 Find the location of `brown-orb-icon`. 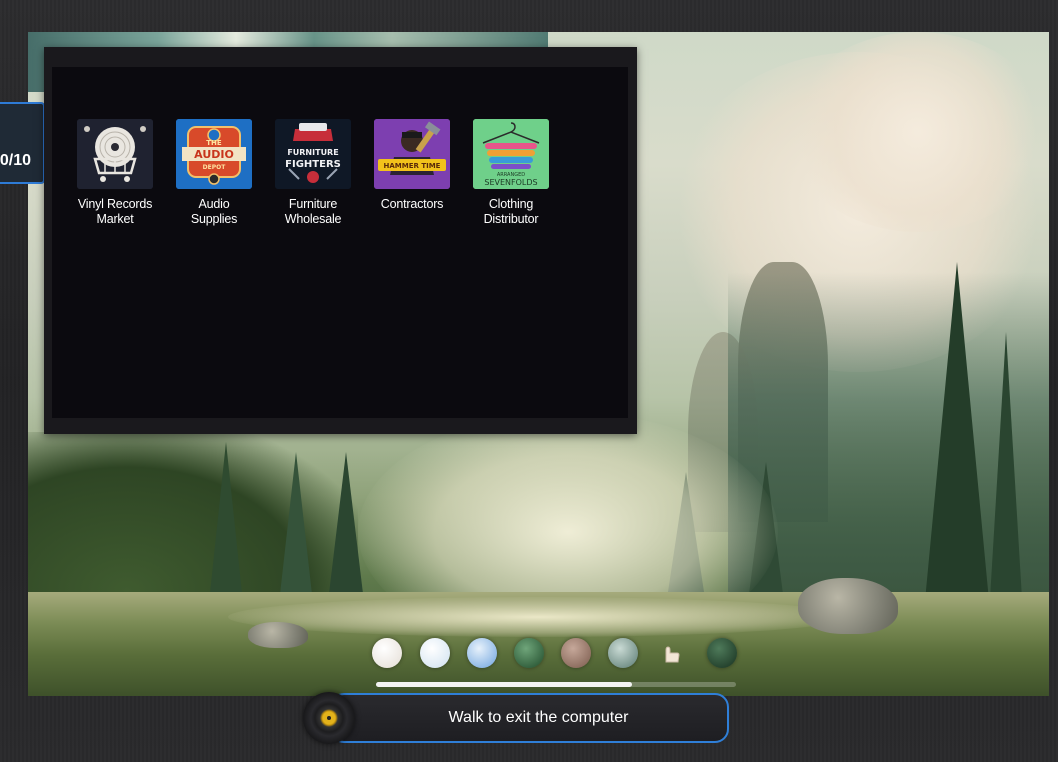

brown-orb-icon is located at coordinates (576, 653).